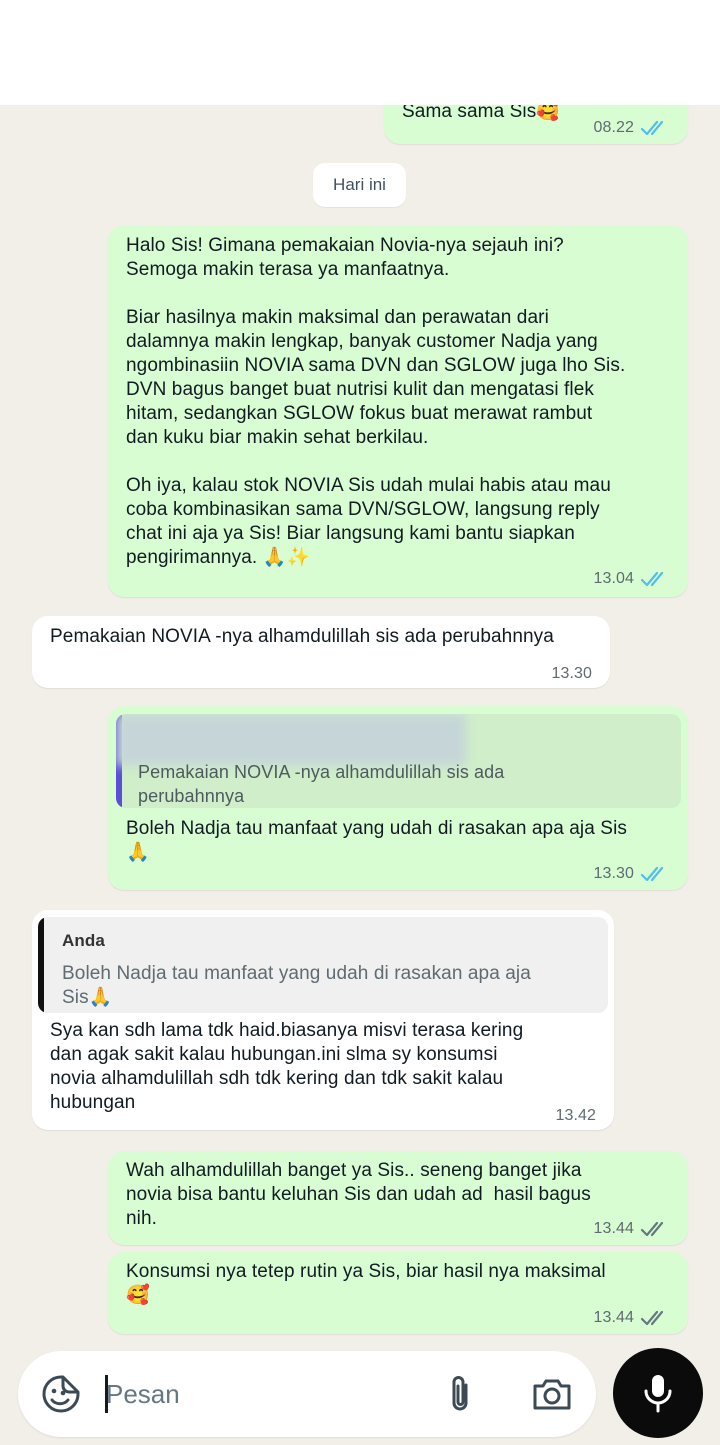  I want to click on message-meta: 13.42, so click(575, 1116).